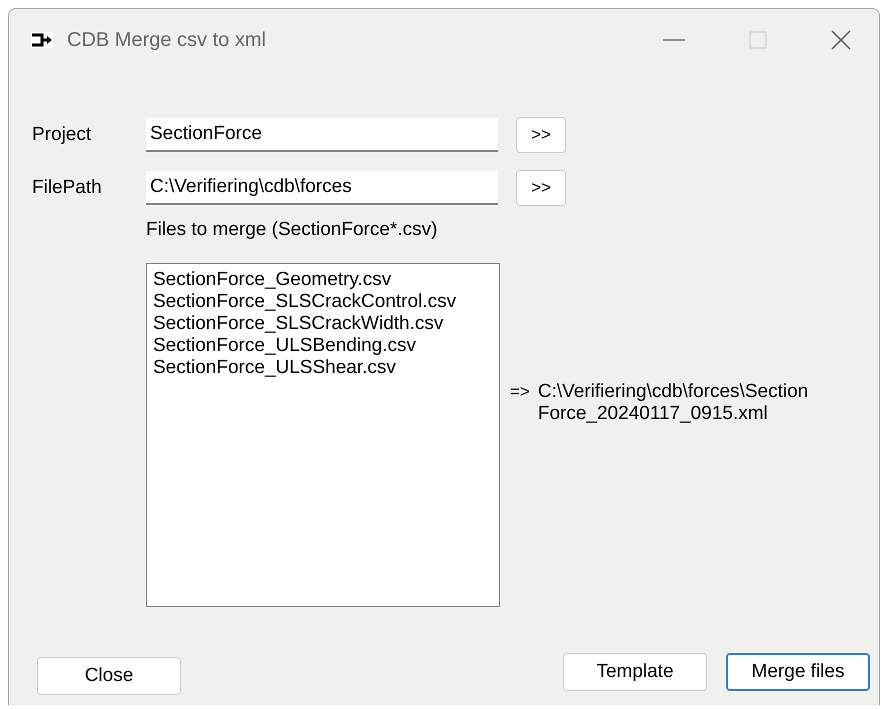 Image resolution: width=883 pixels, height=709 pixels. I want to click on merge-icon, so click(42, 40).